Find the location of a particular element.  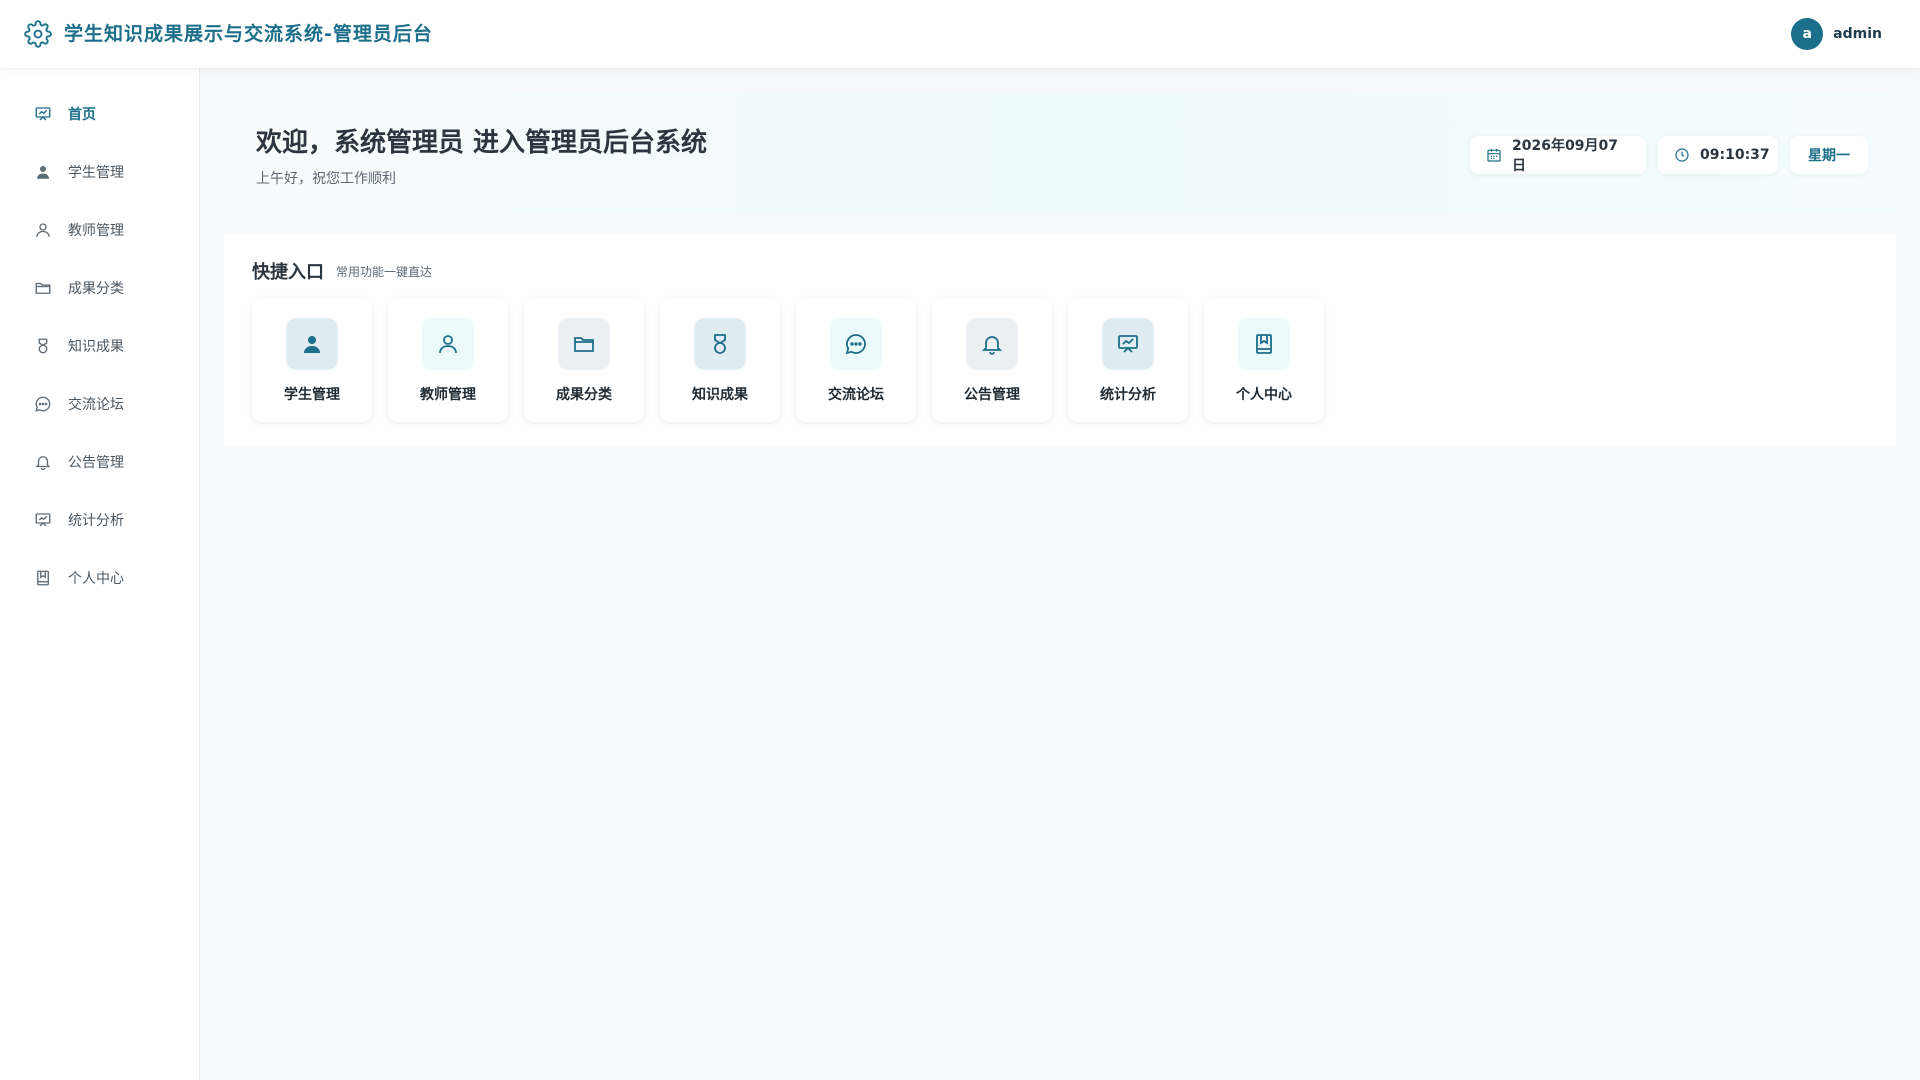

sidebar-item-label: 知识成果 is located at coordinates (96, 347).